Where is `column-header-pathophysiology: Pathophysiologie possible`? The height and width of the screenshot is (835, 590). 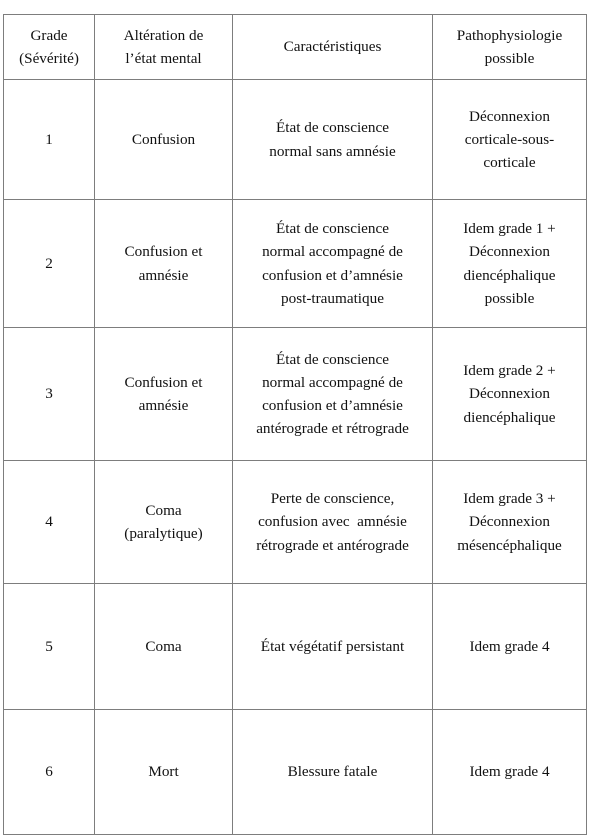
column-header-pathophysiology: Pathophysiologie possible is located at coordinates (509, 47).